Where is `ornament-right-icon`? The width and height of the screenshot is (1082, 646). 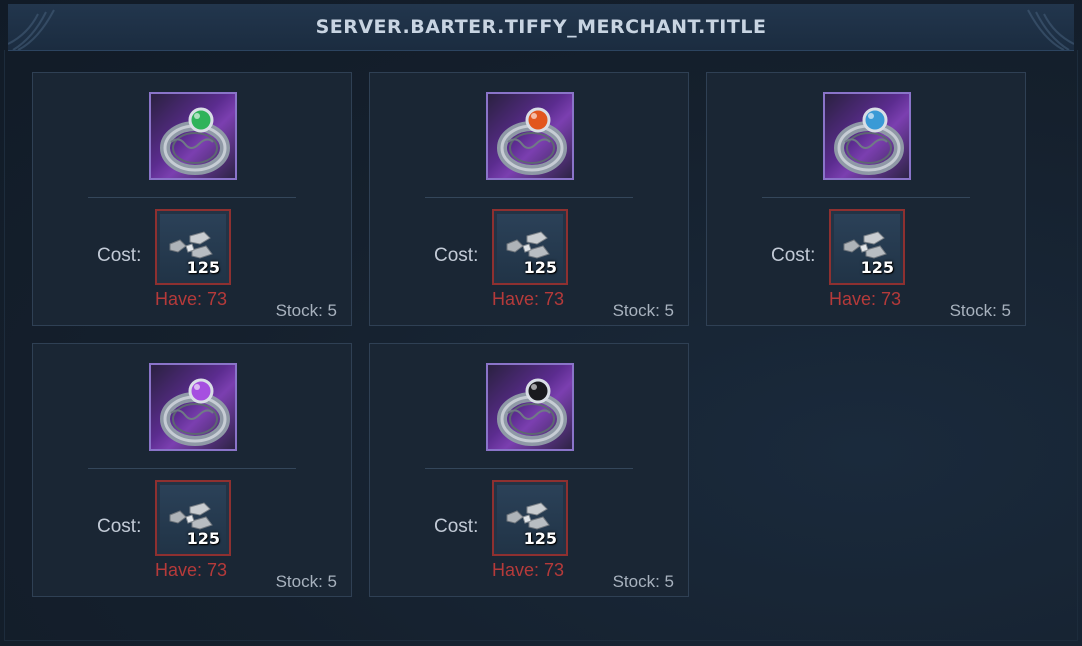 ornament-right-icon is located at coordinates (1050, 29).